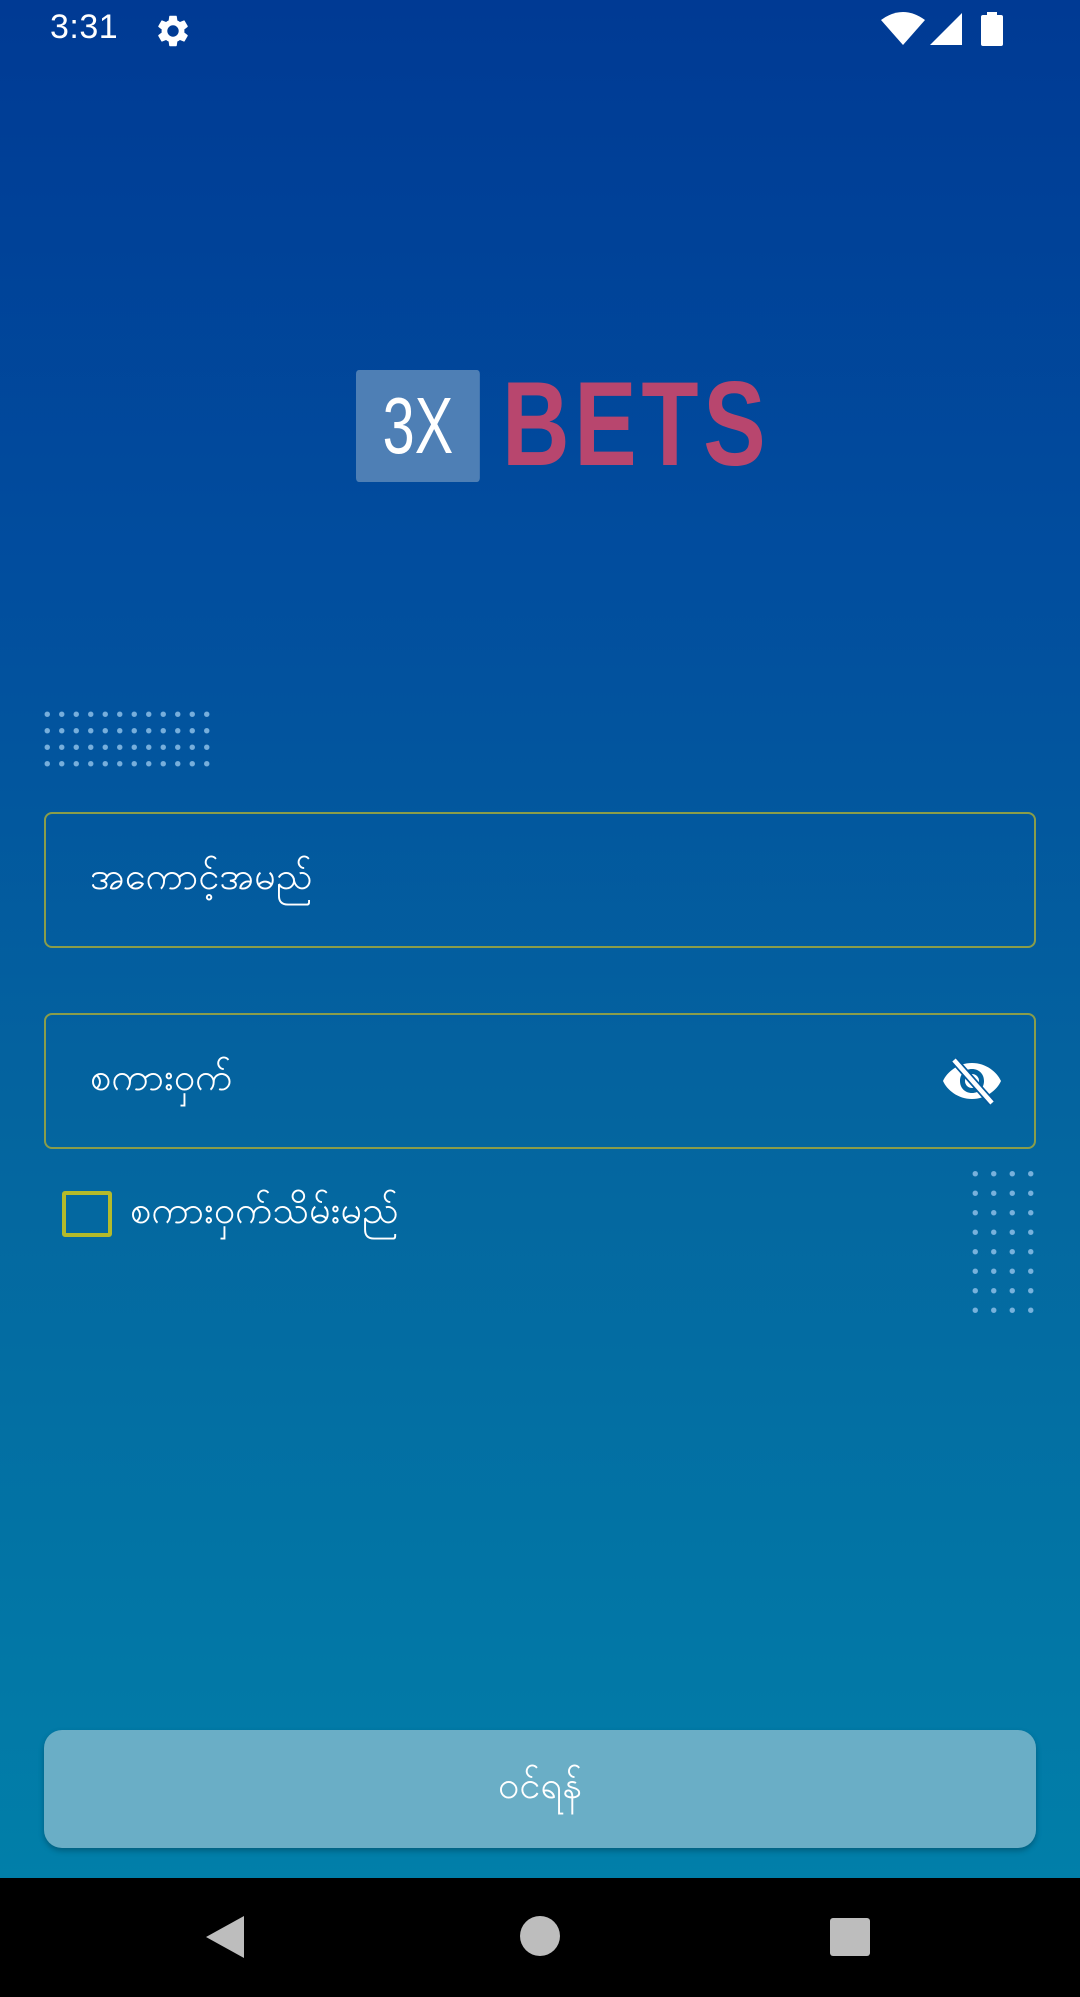  Describe the element at coordinates (161, 1077) in the screenshot. I see `password-placeholder: စကားဝှက်` at that location.